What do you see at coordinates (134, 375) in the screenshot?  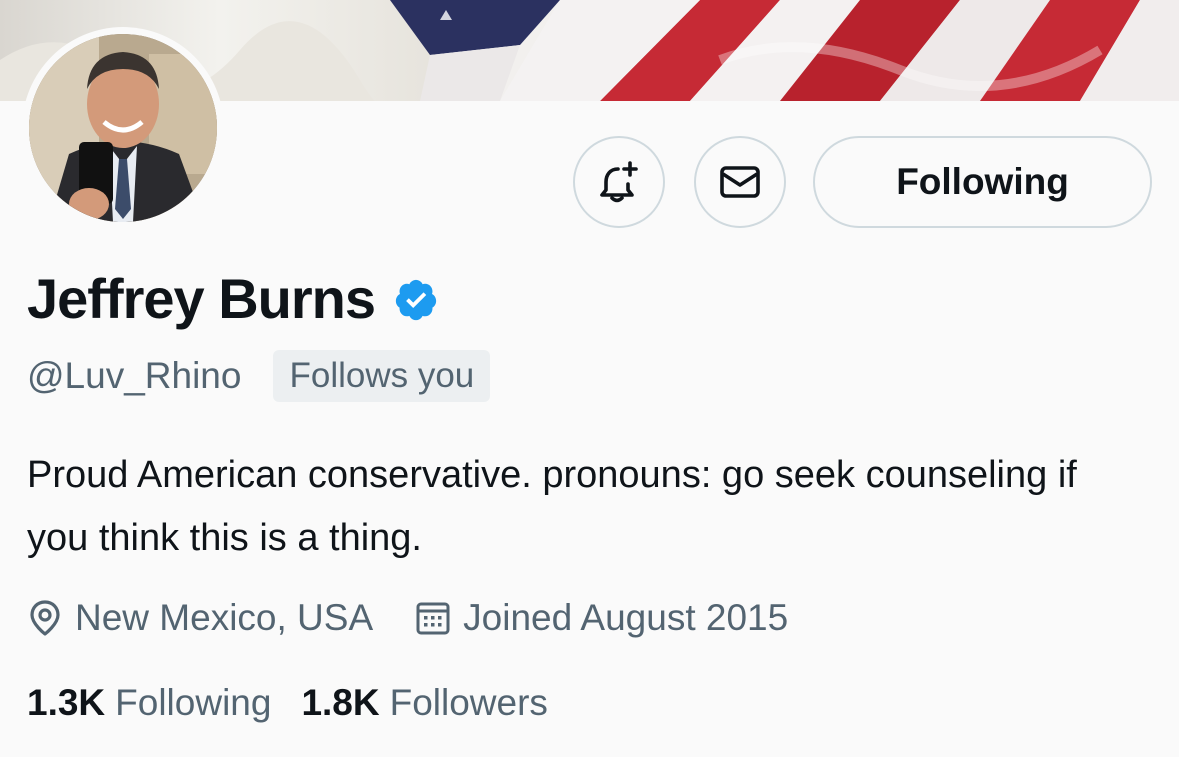 I see `username-handle: @Luv_Rhino` at bounding box center [134, 375].